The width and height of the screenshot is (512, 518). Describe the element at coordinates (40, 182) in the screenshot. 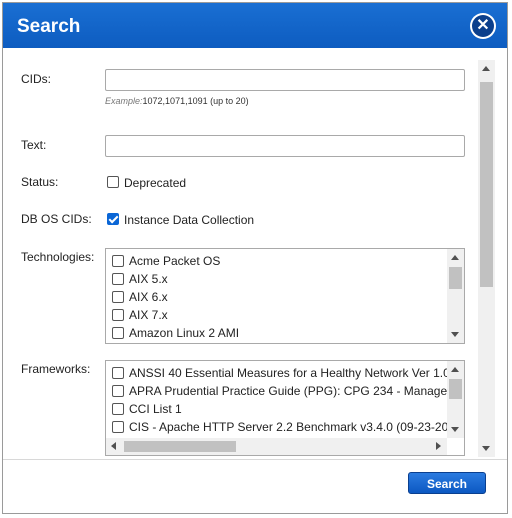

I see `status-label: Status:` at that location.